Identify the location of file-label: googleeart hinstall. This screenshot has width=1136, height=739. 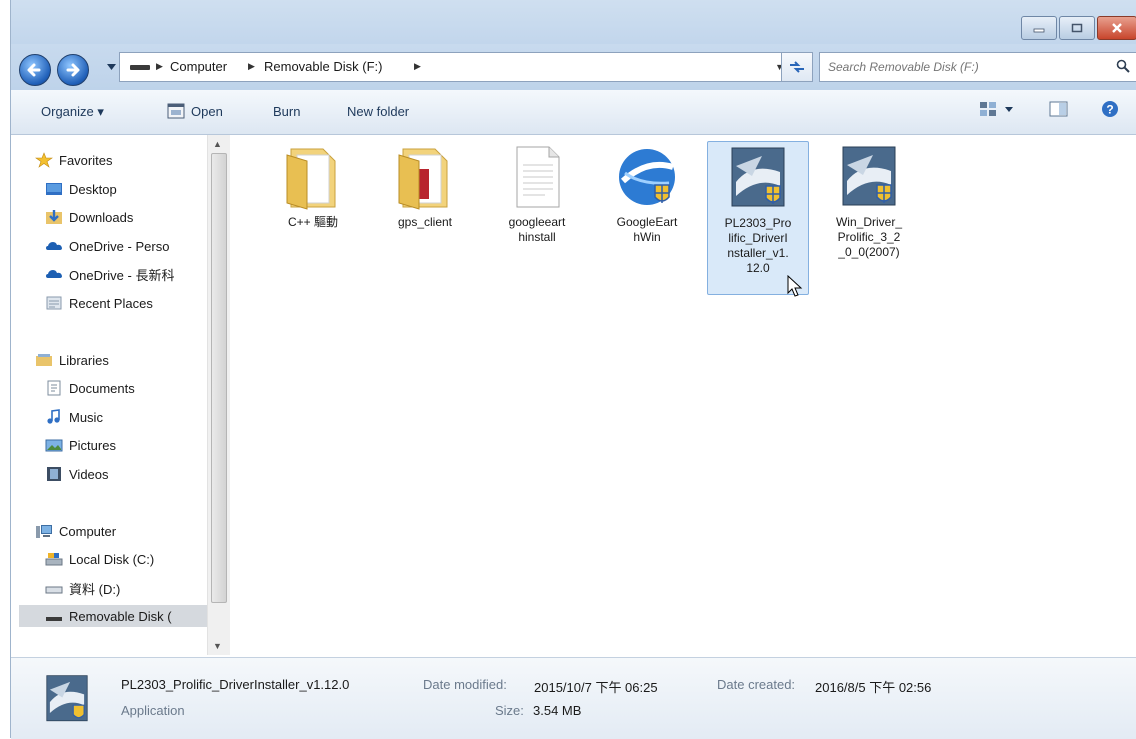
(537, 229).